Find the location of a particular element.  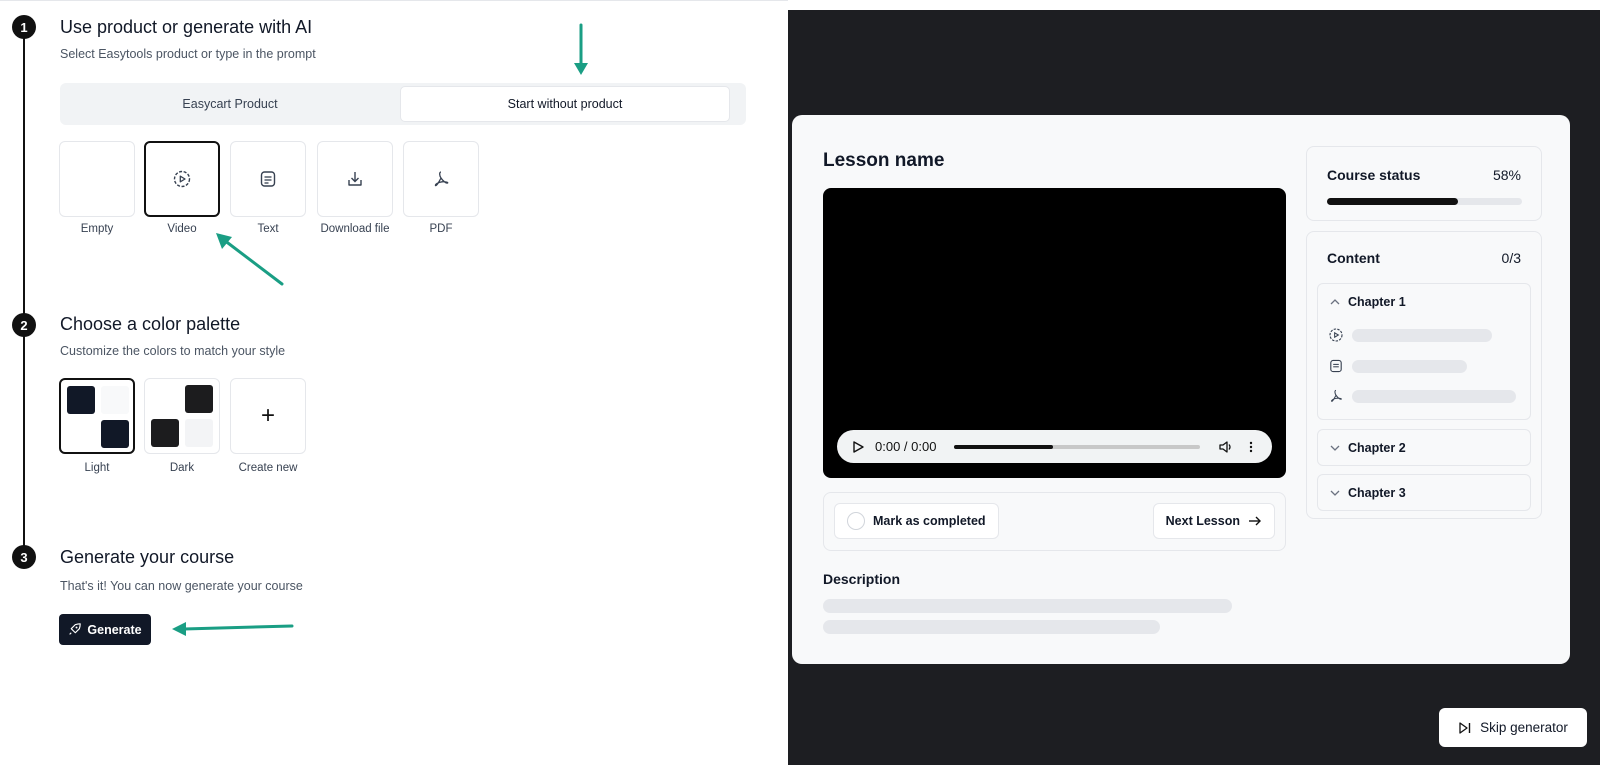

video-progress-bar is located at coordinates (1077, 446).